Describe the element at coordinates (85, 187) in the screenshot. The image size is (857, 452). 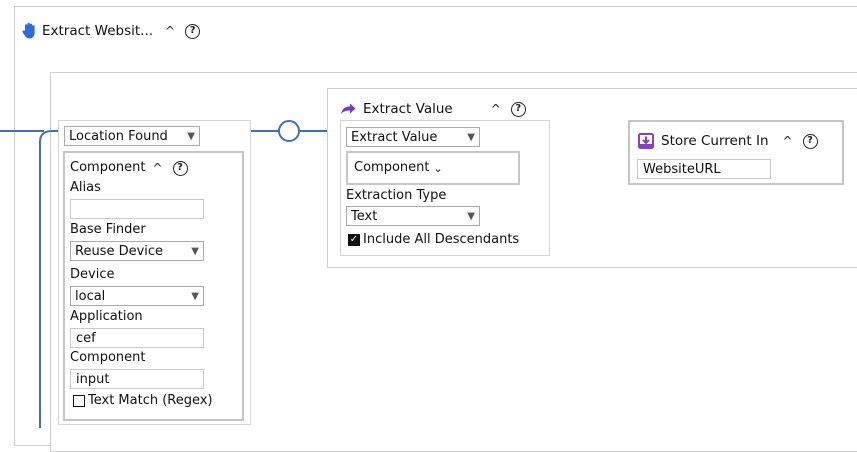
I see `alias-label: Alias` at that location.